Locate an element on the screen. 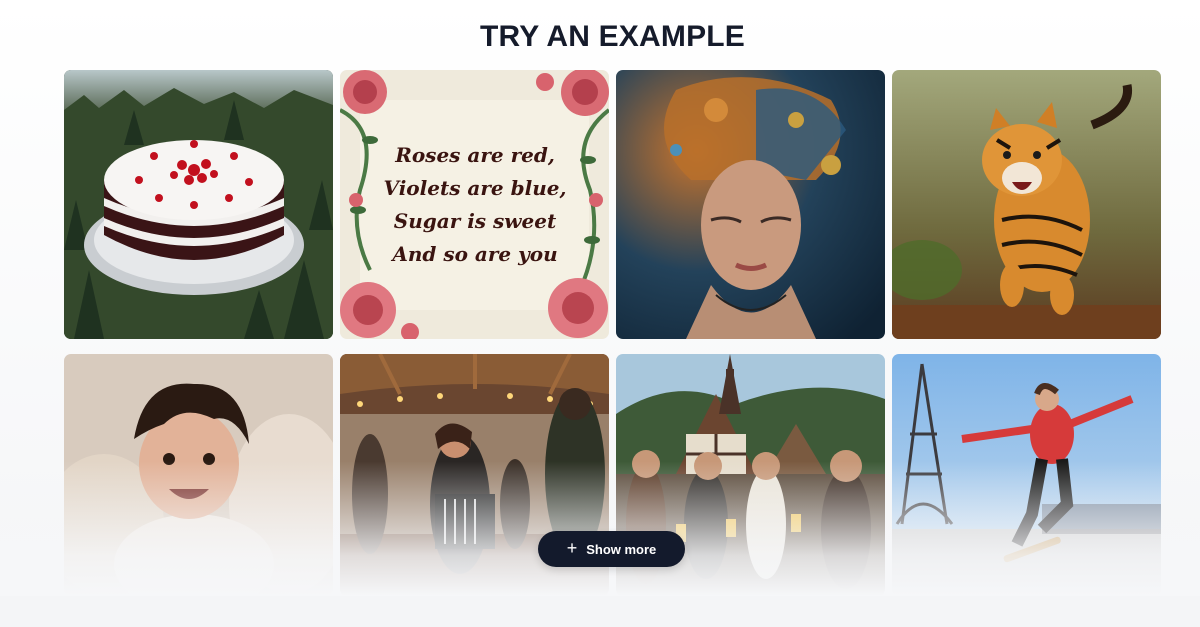  example-tile-skater is located at coordinates (1026, 475).